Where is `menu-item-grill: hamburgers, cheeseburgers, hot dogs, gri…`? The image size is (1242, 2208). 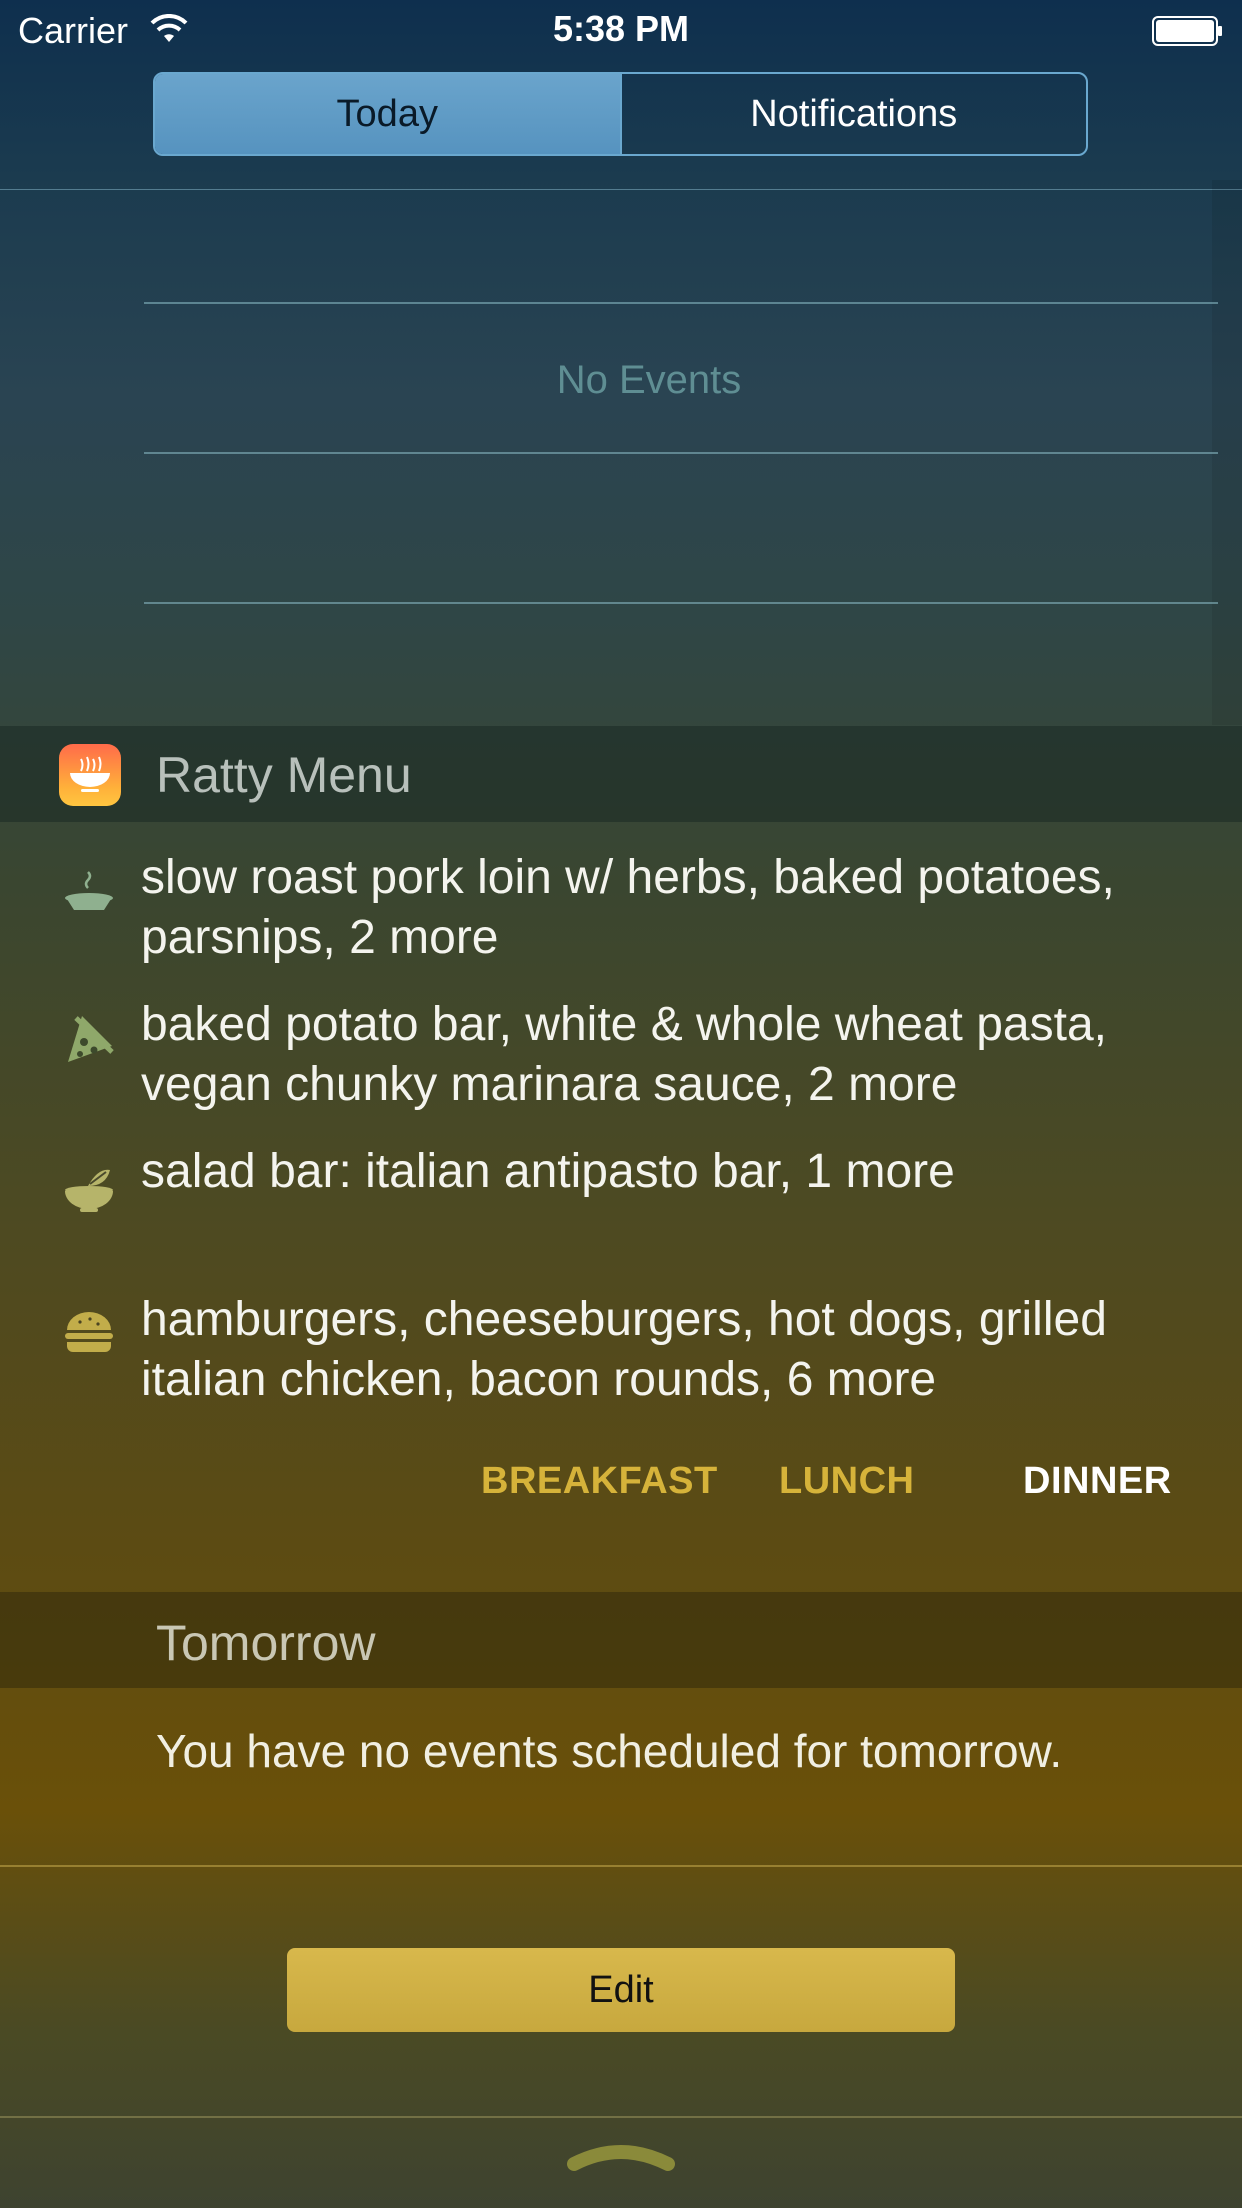 menu-item-grill: hamburgers, cheeseburgers, hot dogs, gri… is located at coordinates (681, 1350).